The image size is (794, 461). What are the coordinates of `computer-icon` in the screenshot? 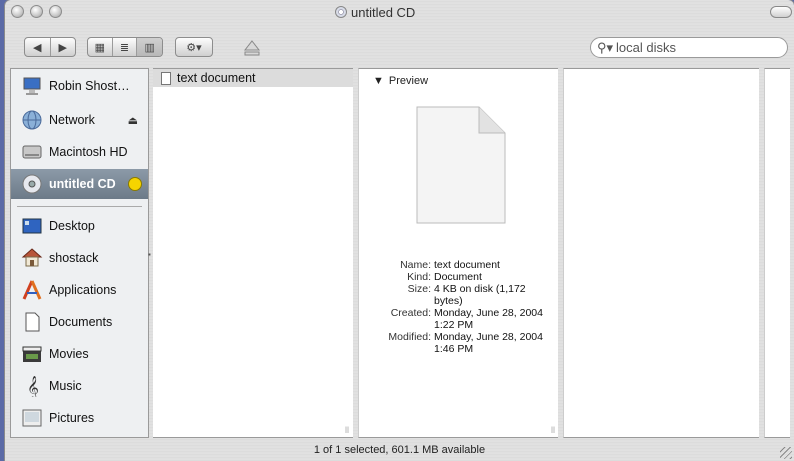 It's located at (32, 86).